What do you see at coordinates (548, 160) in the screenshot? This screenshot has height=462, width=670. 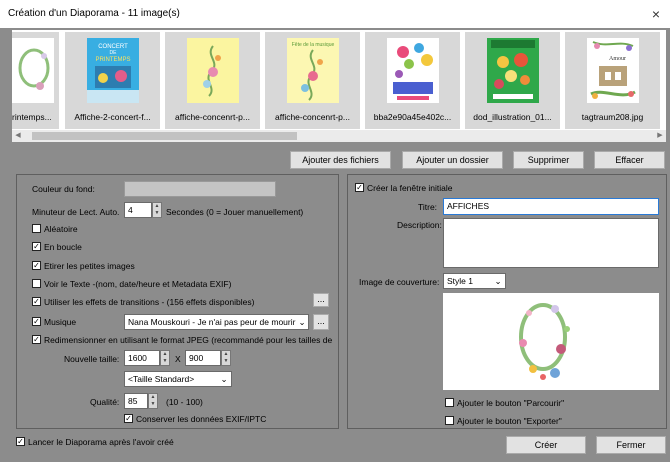 I see `delete-button: Supprimer` at bounding box center [548, 160].